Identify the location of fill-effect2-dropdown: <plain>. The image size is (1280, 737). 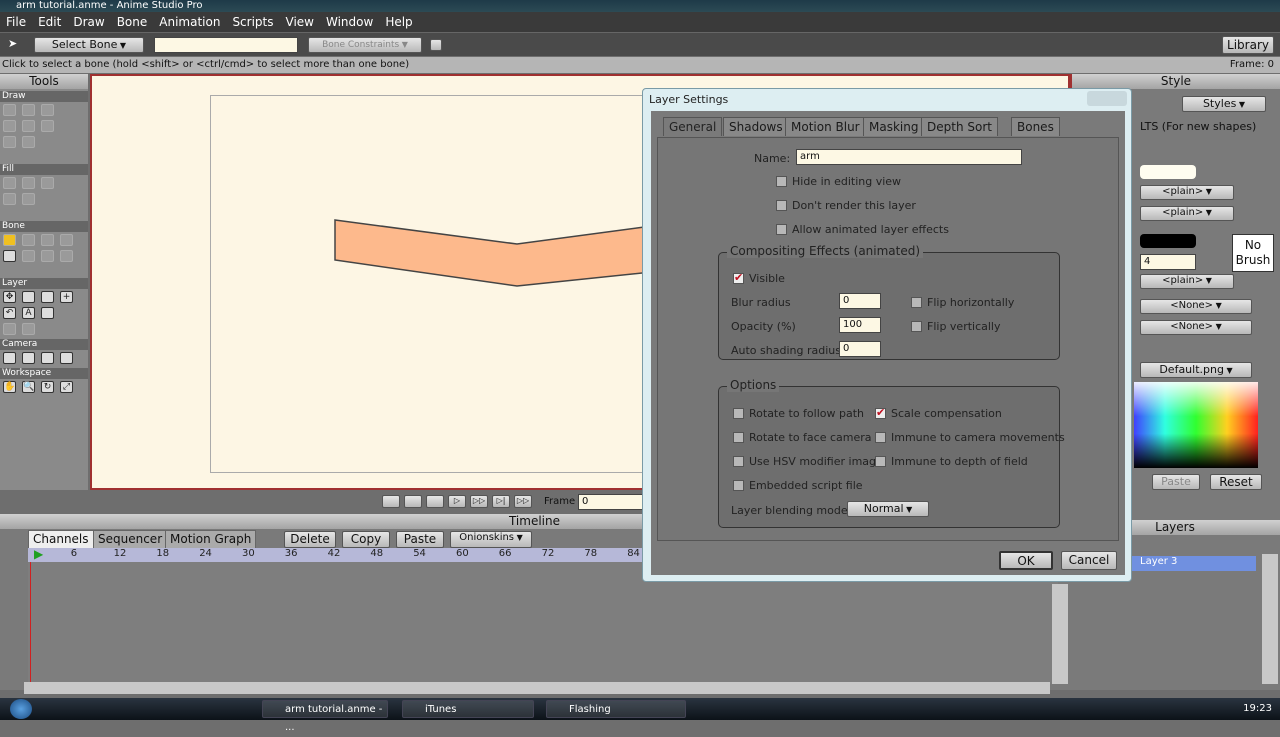
(1187, 213).